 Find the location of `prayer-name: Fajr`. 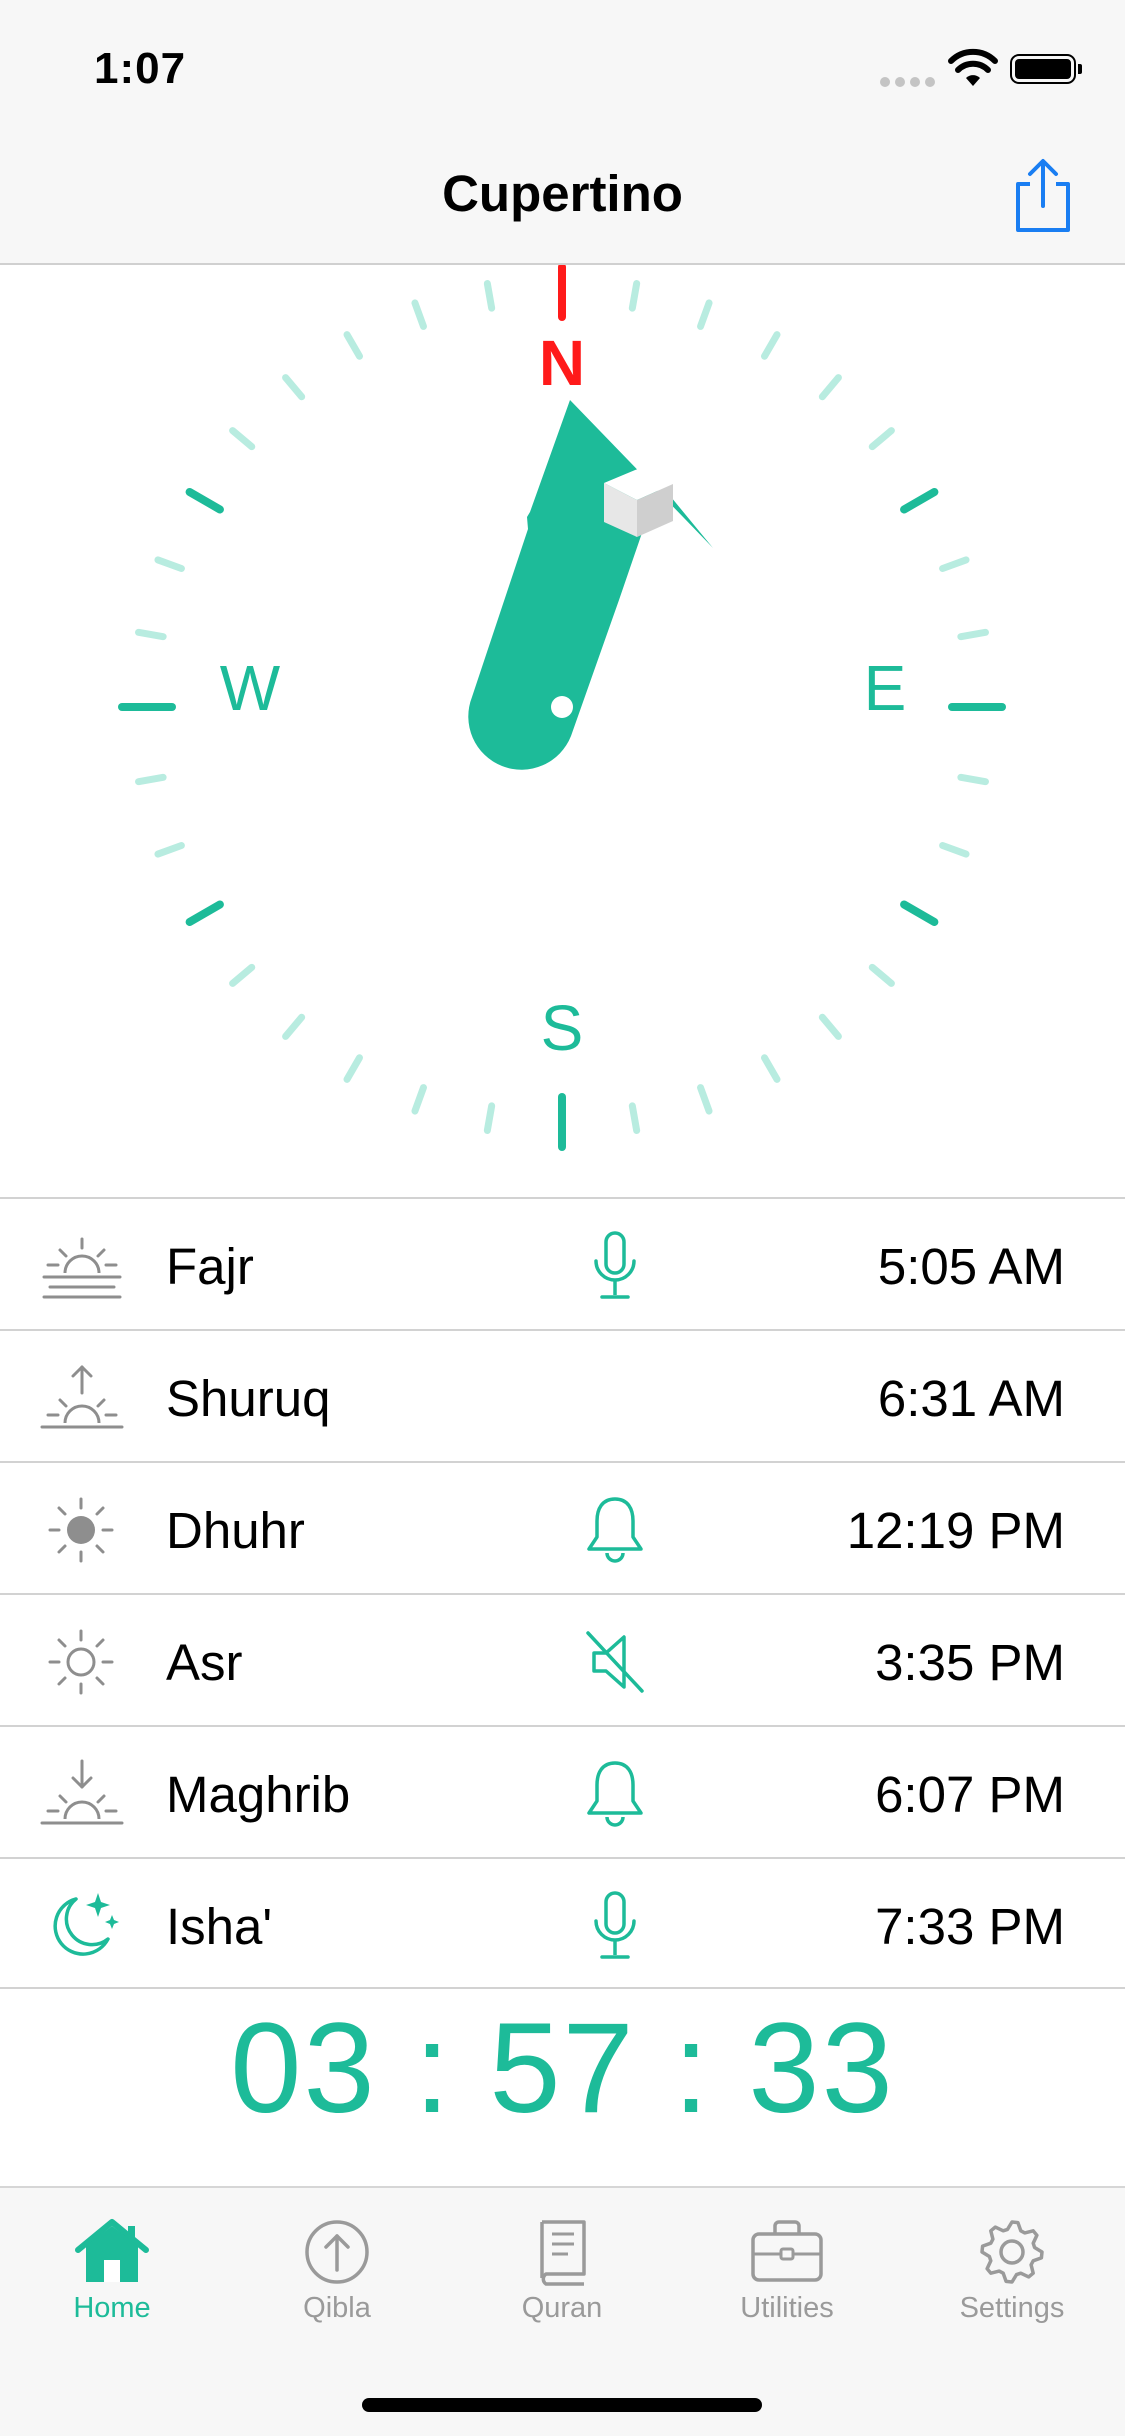

prayer-name: Fajr is located at coordinates (210, 1266).